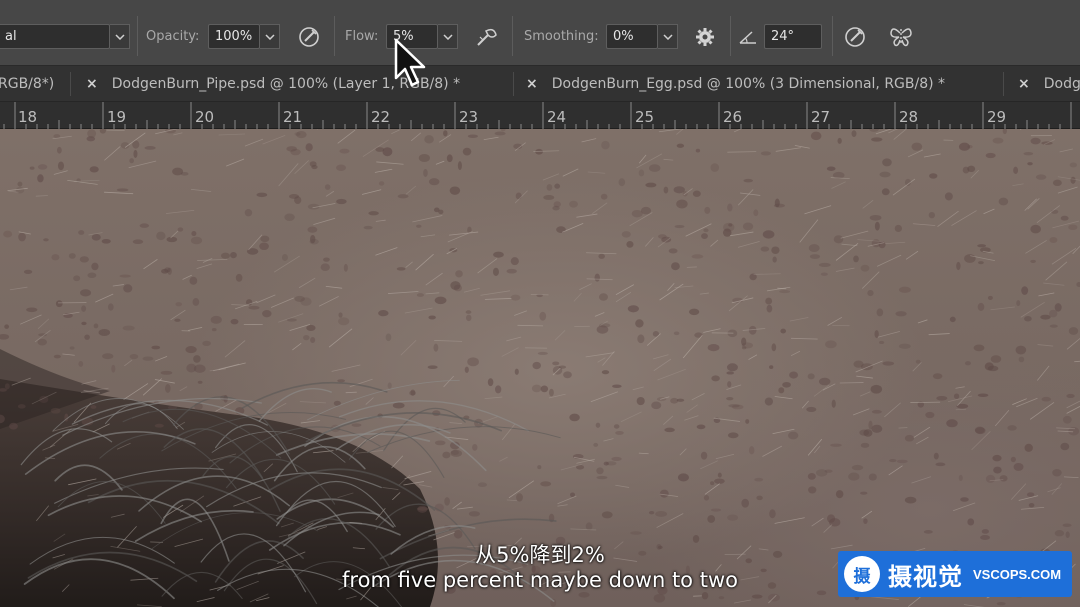 The height and width of the screenshot is (607, 1080). Describe the element at coordinates (27, 84) in the screenshot. I see `tab-label: RGB/8*)` at that location.